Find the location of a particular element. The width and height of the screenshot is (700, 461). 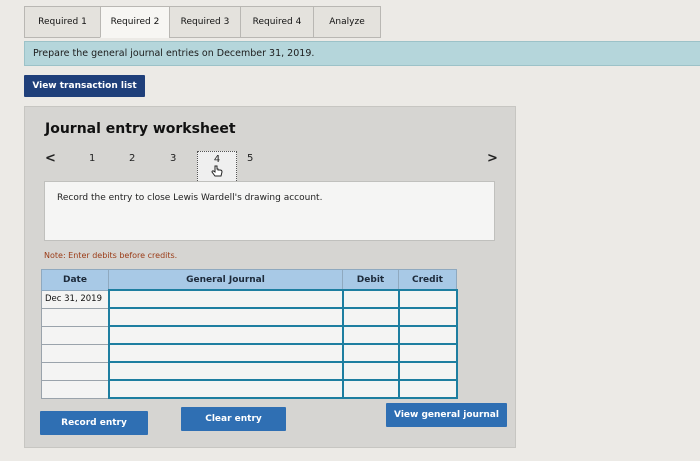

page-3-link: 3 is located at coordinates (173, 158).